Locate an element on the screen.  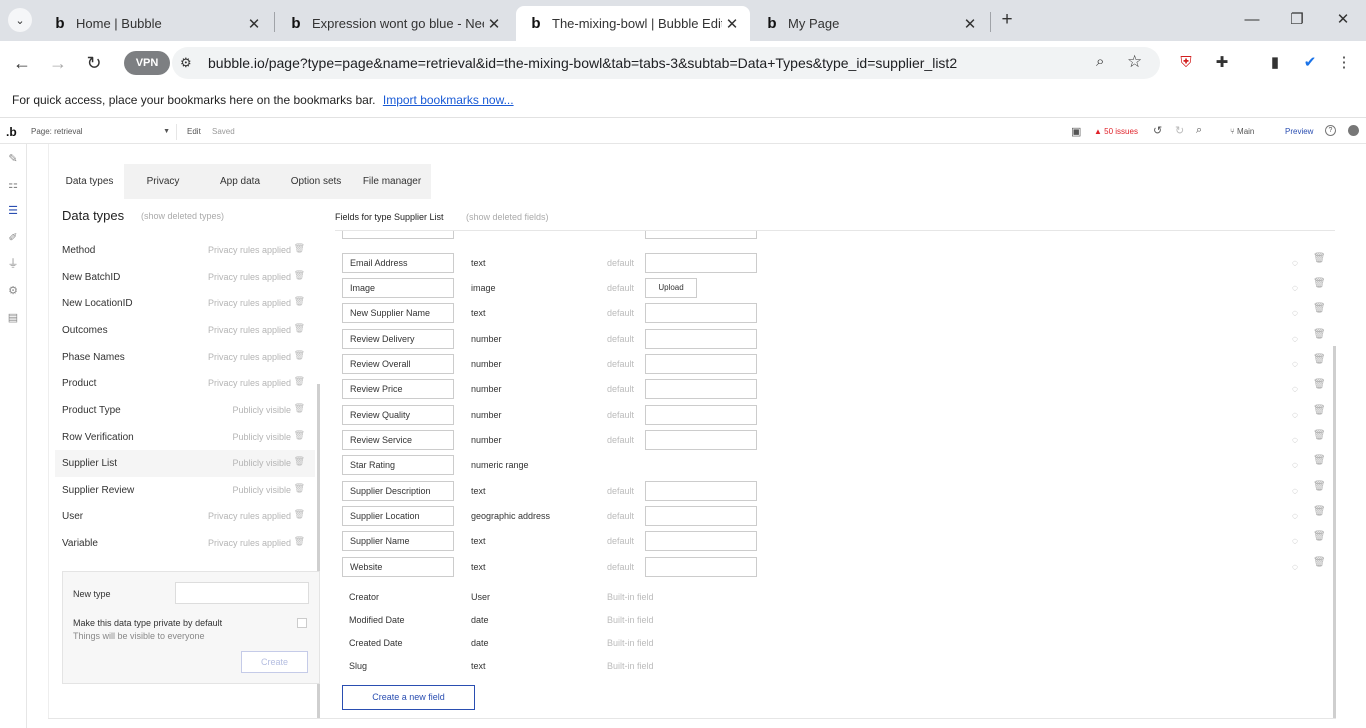
search-icon: ⌕ is located at coordinates (1199, 130).